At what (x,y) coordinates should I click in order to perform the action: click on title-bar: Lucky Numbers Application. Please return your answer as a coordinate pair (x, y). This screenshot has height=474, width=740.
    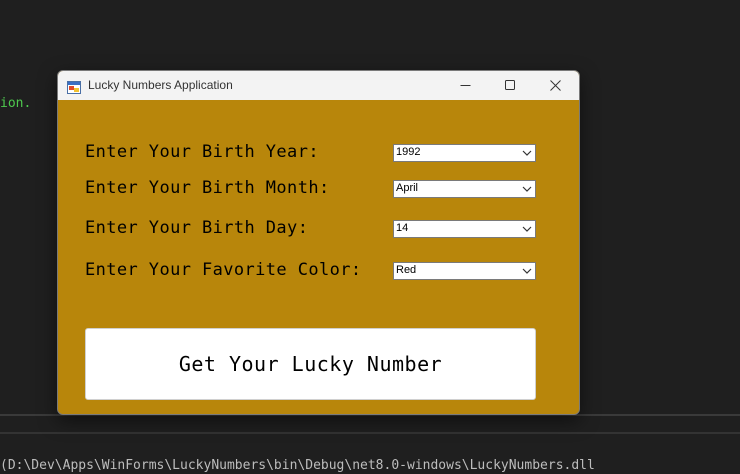
    Looking at the image, I should click on (318, 85).